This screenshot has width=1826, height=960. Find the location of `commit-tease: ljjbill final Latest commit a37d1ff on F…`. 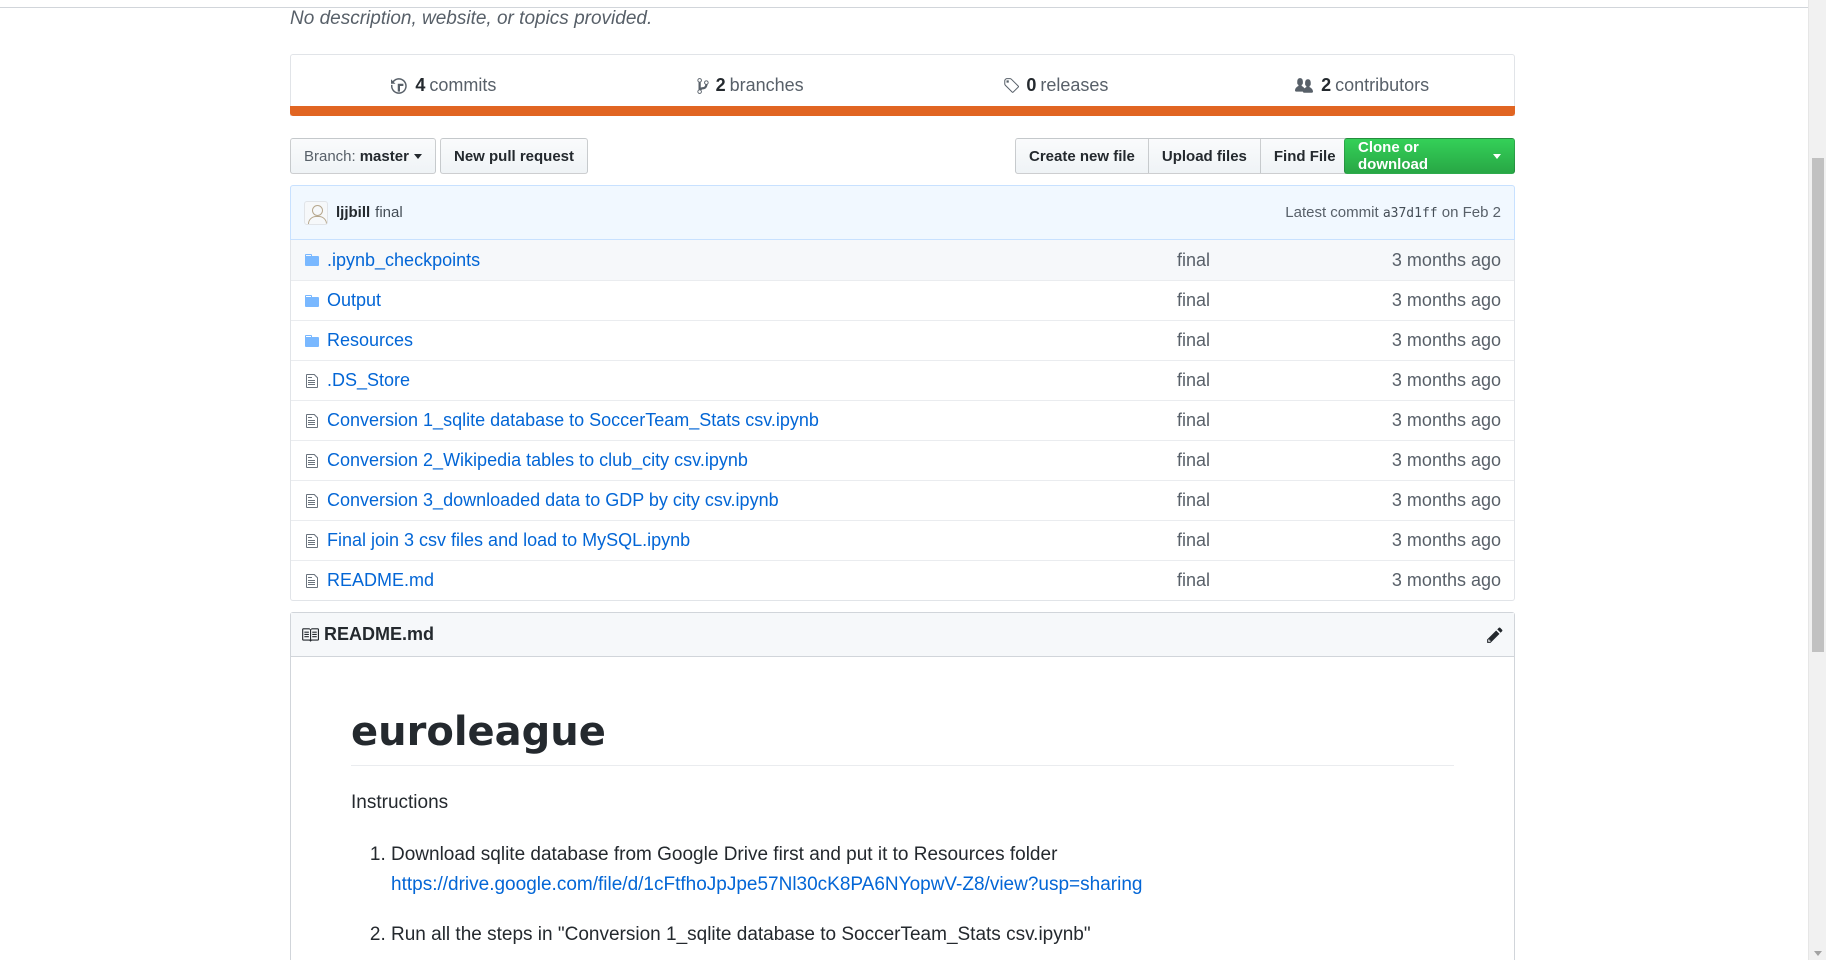

commit-tease: ljjbill final Latest commit a37d1ff on F… is located at coordinates (902, 212).